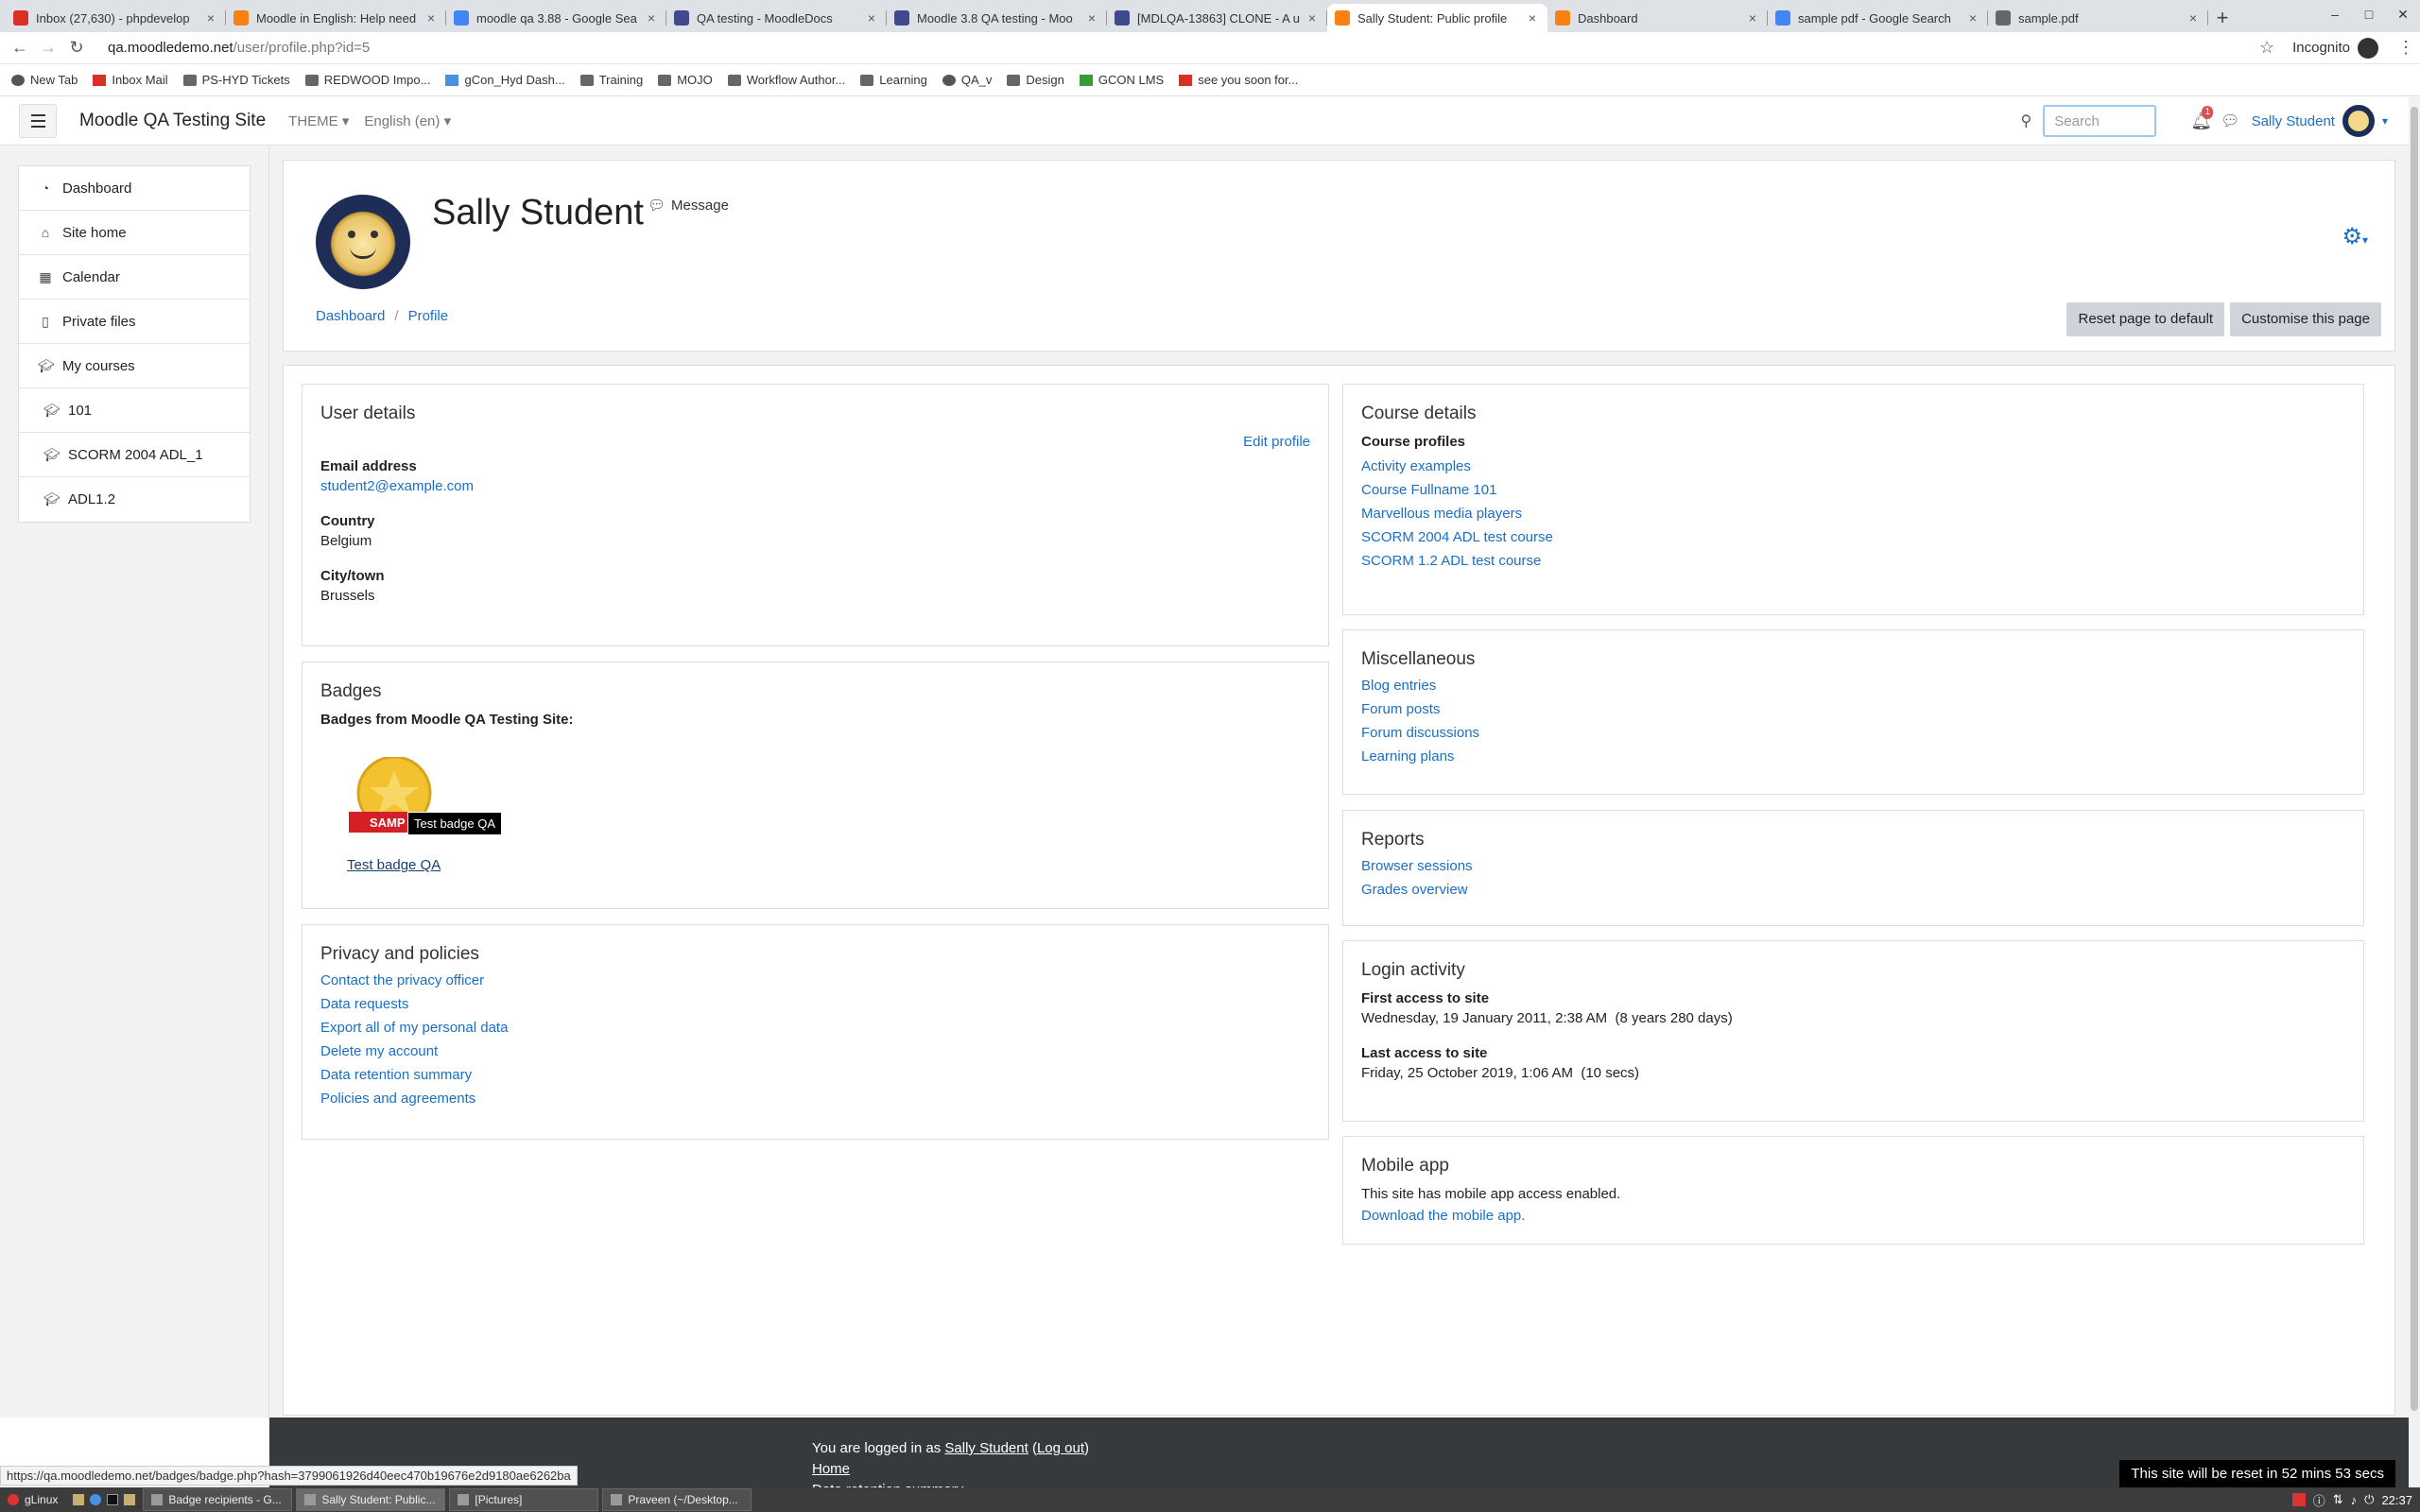 The image size is (2420, 1512). I want to click on volume-icon: ♪, so click(2354, 1500).